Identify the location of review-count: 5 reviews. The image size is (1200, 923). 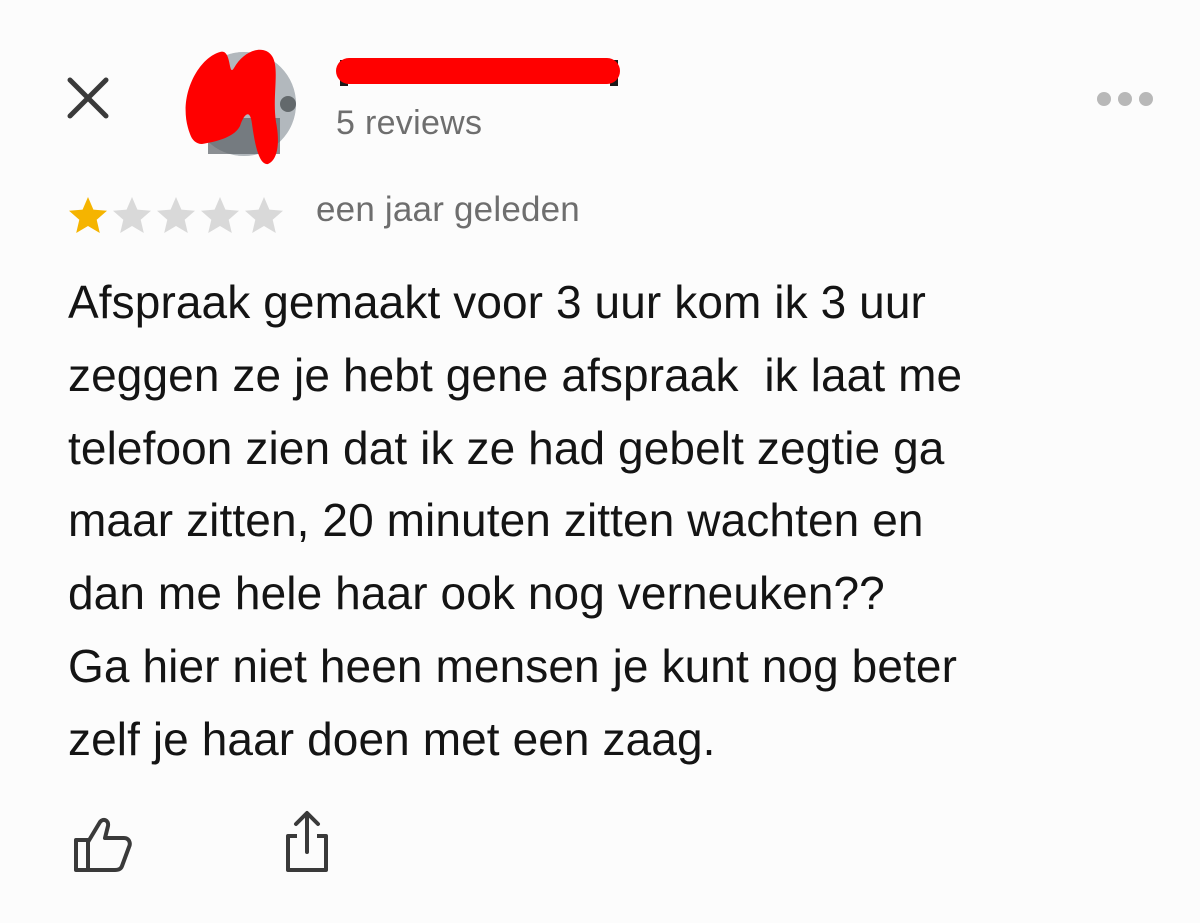
(409, 123).